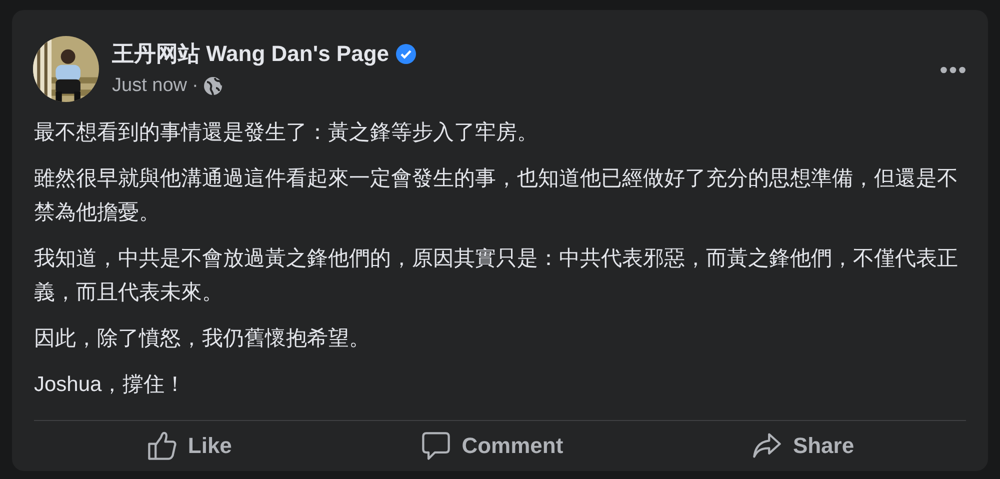 The width and height of the screenshot is (1000, 479). I want to click on more-options-icon, so click(953, 70).